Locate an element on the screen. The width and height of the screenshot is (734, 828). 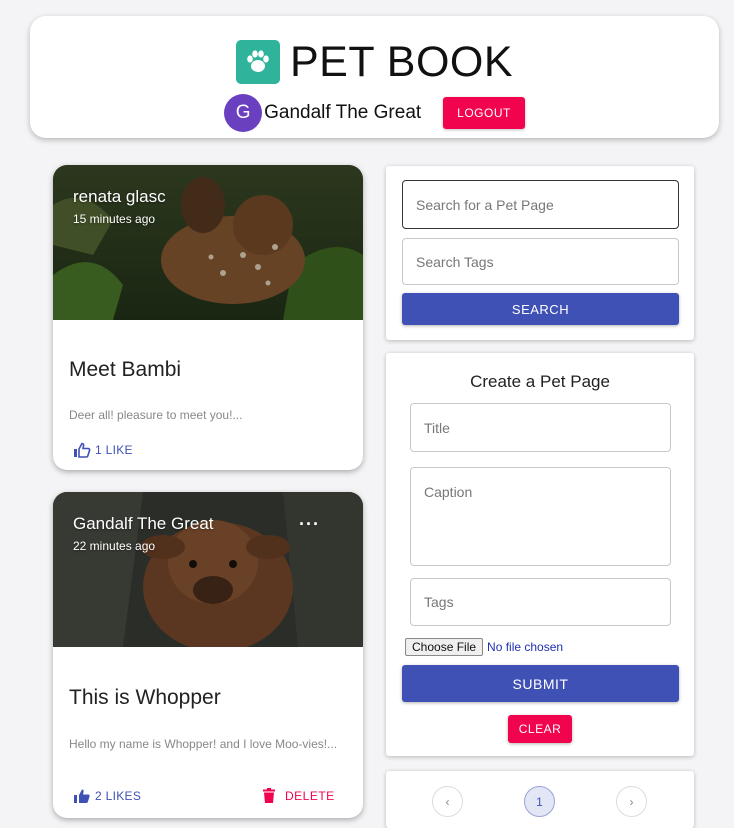
post-time: 22 minutes ago is located at coordinates (114, 546).